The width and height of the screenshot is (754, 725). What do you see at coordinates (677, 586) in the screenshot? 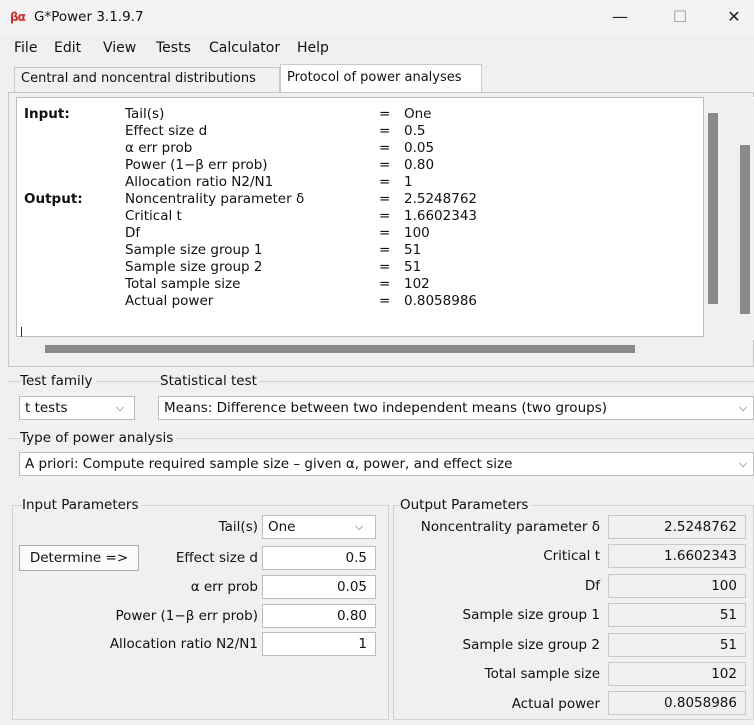
I see `df-output: 100` at bounding box center [677, 586].